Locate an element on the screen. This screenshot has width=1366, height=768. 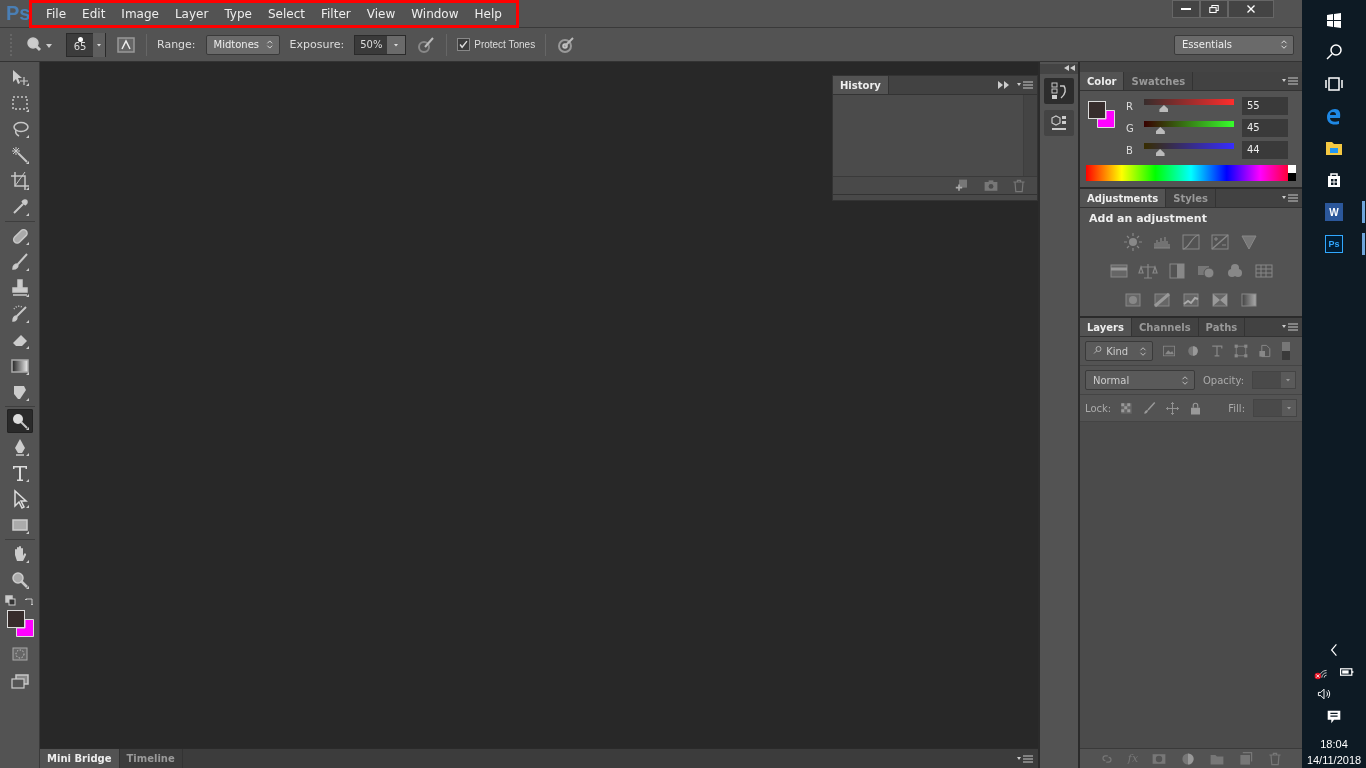
workspace-select: Essentials is located at coordinates (1234, 44).